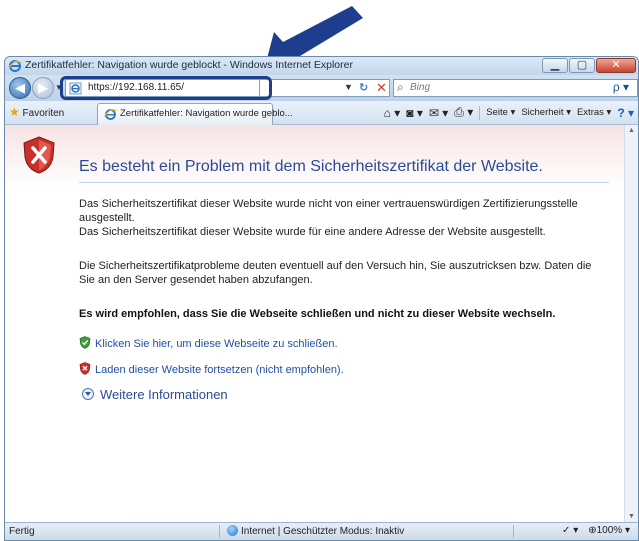 The width and height of the screenshot is (639, 541). Describe the element at coordinates (363, 87) in the screenshot. I see `refresh-icon: ↻` at that location.